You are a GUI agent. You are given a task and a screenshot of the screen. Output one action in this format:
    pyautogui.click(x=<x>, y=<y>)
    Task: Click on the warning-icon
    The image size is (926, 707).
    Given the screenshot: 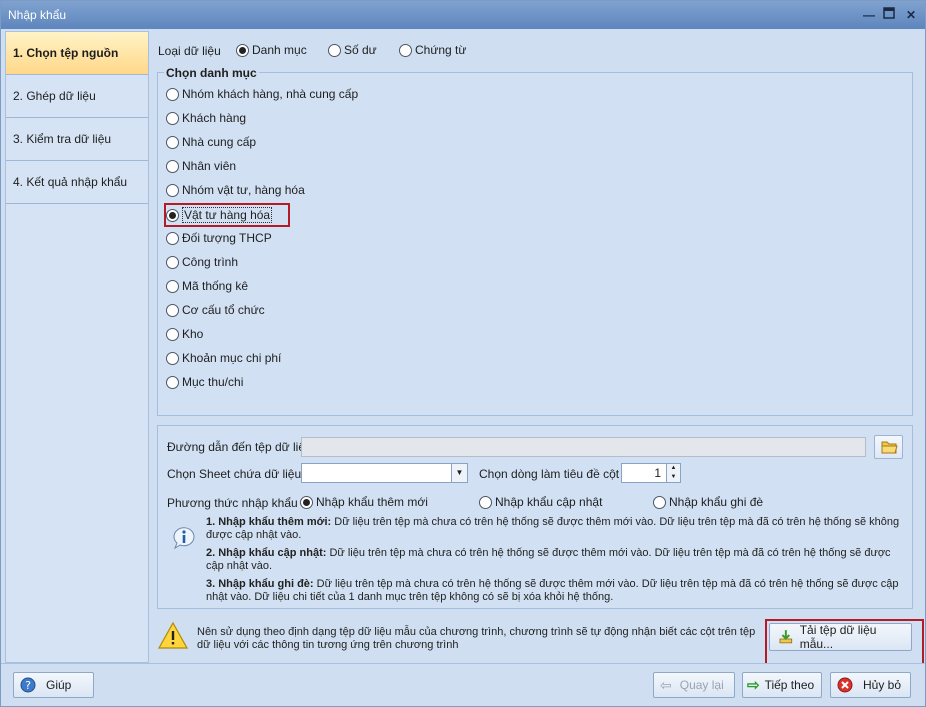 What is the action you would take?
    pyautogui.click(x=173, y=635)
    